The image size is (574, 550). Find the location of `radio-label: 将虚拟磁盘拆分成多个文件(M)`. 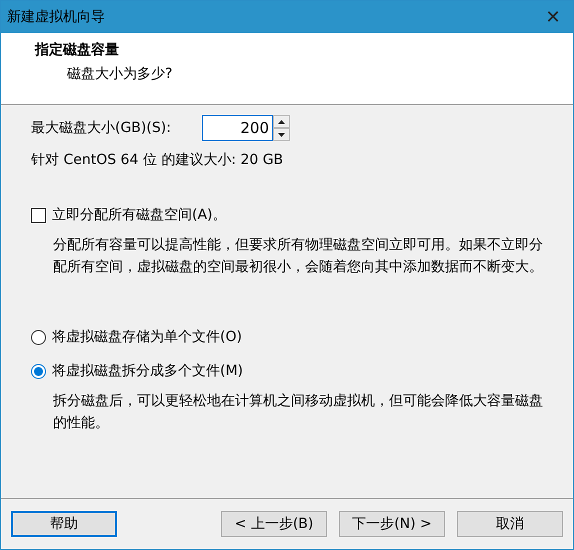

radio-label: 将虚拟磁盘拆分成多个文件(M) is located at coordinates (148, 371).